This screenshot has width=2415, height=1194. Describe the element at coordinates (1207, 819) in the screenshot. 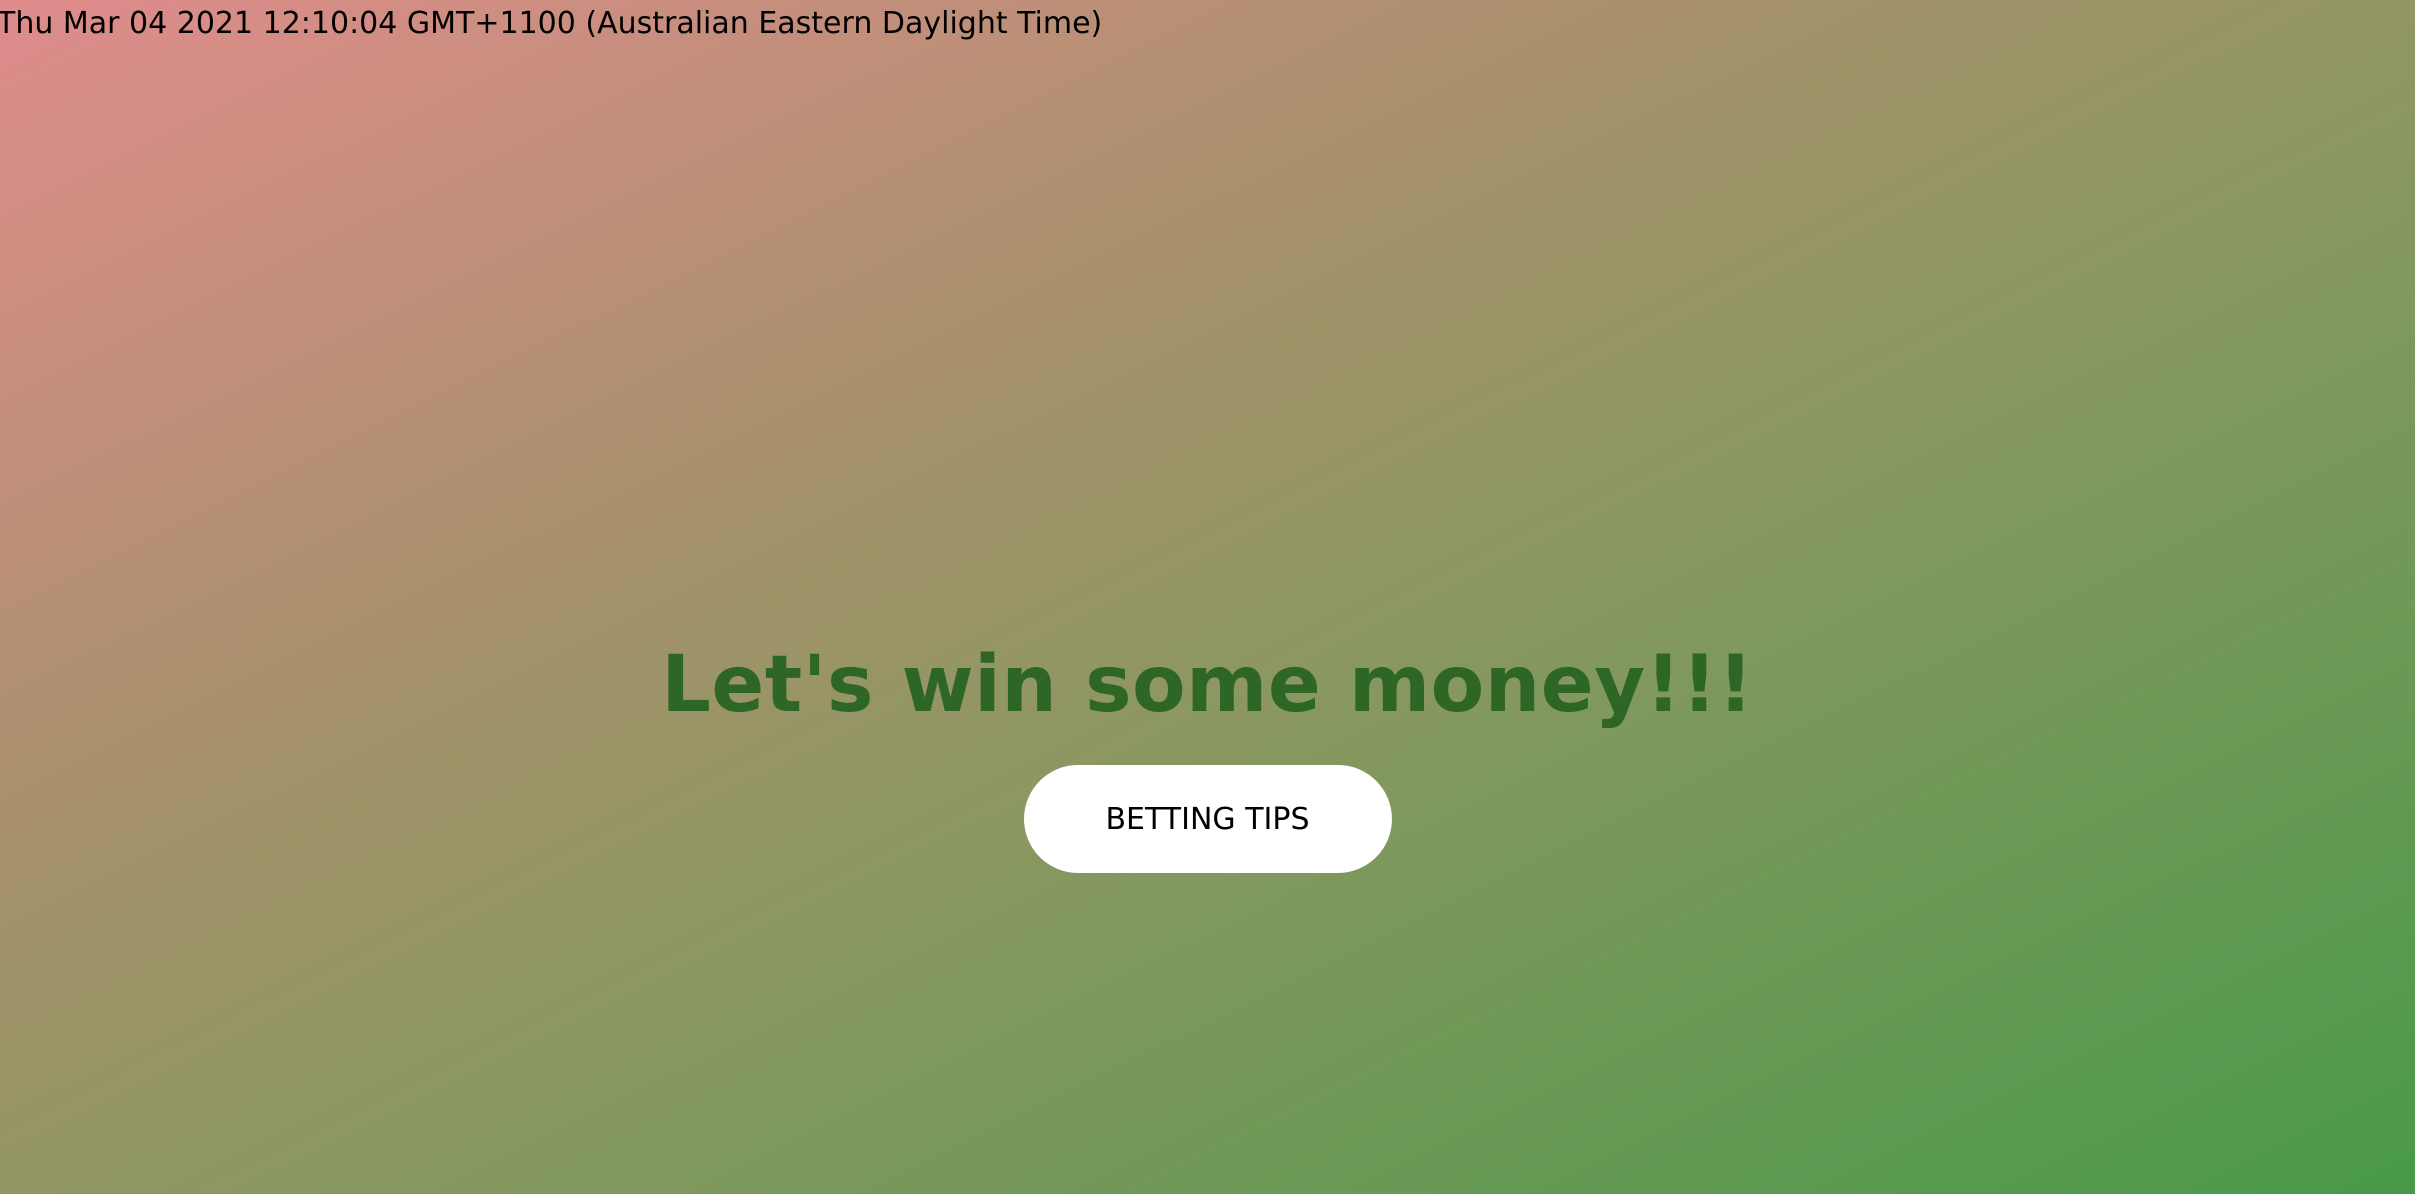

I see `betting-tips-button: BETTING TIPS` at that location.